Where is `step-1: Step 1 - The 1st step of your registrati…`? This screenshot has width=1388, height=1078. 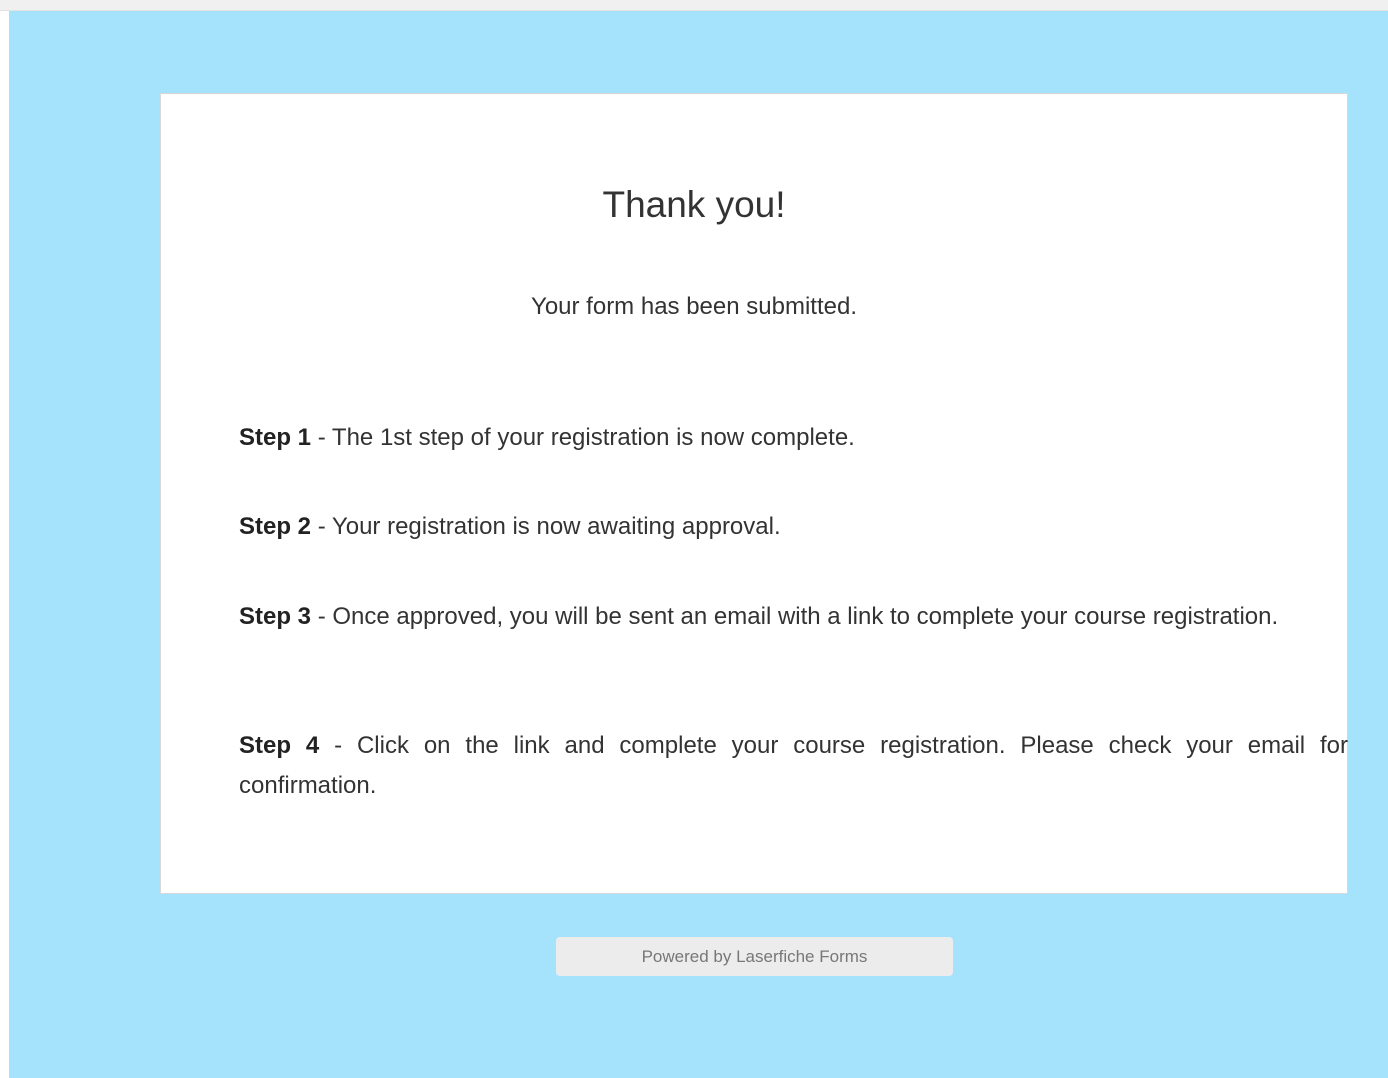 step-1: Step 1 - The 1st step of your registrati… is located at coordinates (793, 438).